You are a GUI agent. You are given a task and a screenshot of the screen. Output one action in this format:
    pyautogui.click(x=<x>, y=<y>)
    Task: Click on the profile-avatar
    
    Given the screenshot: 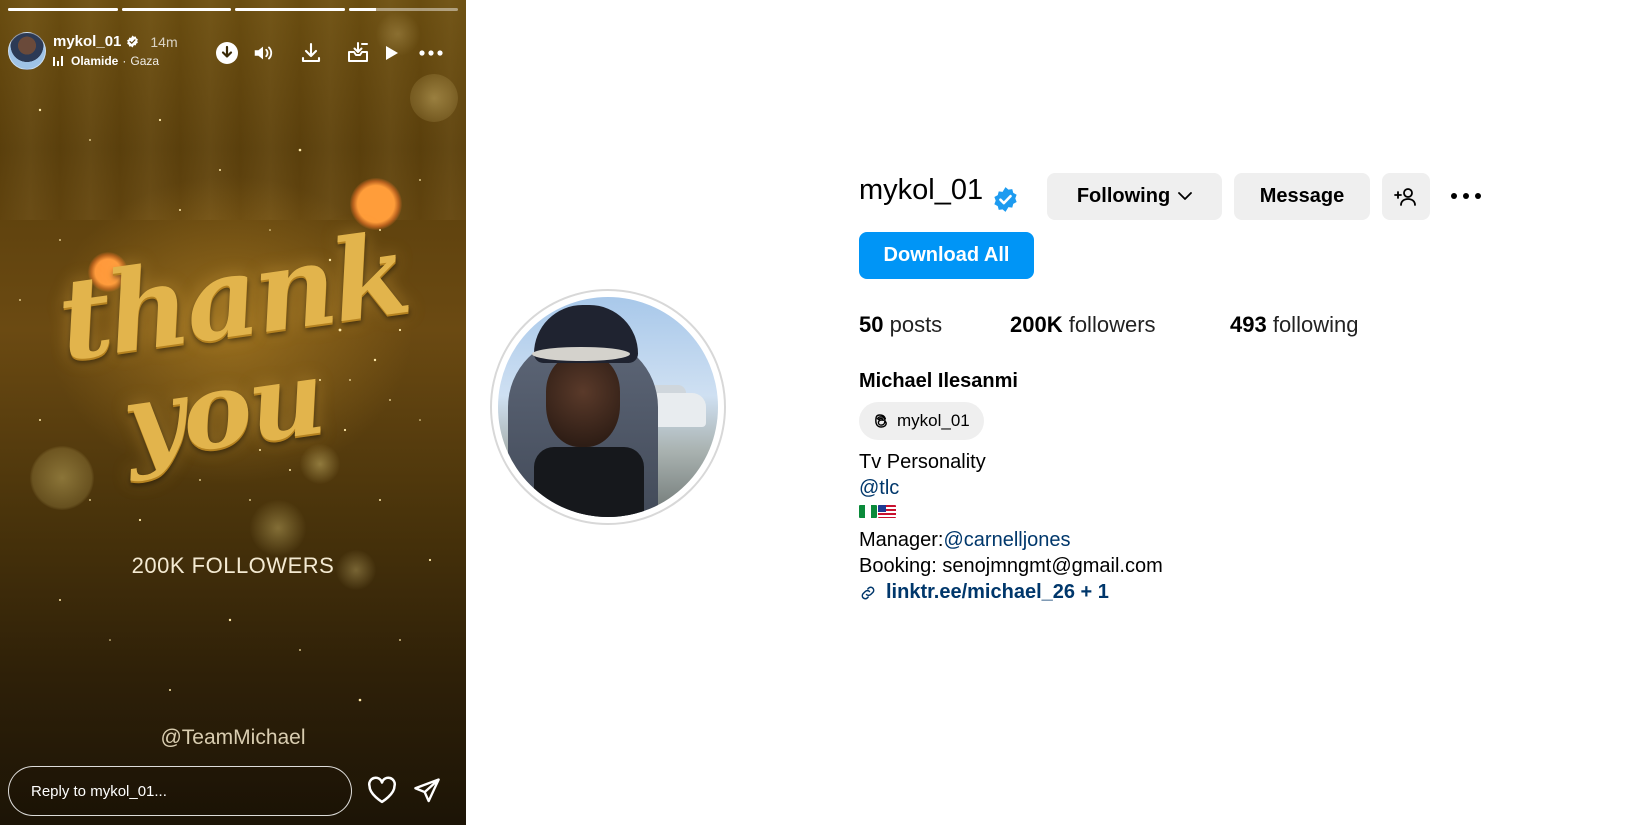 What is the action you would take?
    pyautogui.click(x=608, y=407)
    